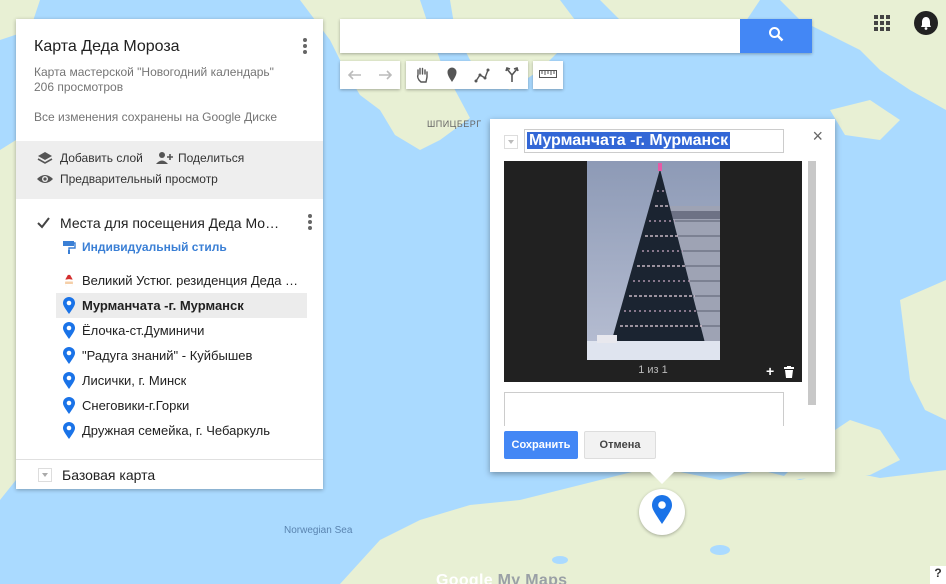  I want to click on share-button: Поделиться, so click(199, 158).